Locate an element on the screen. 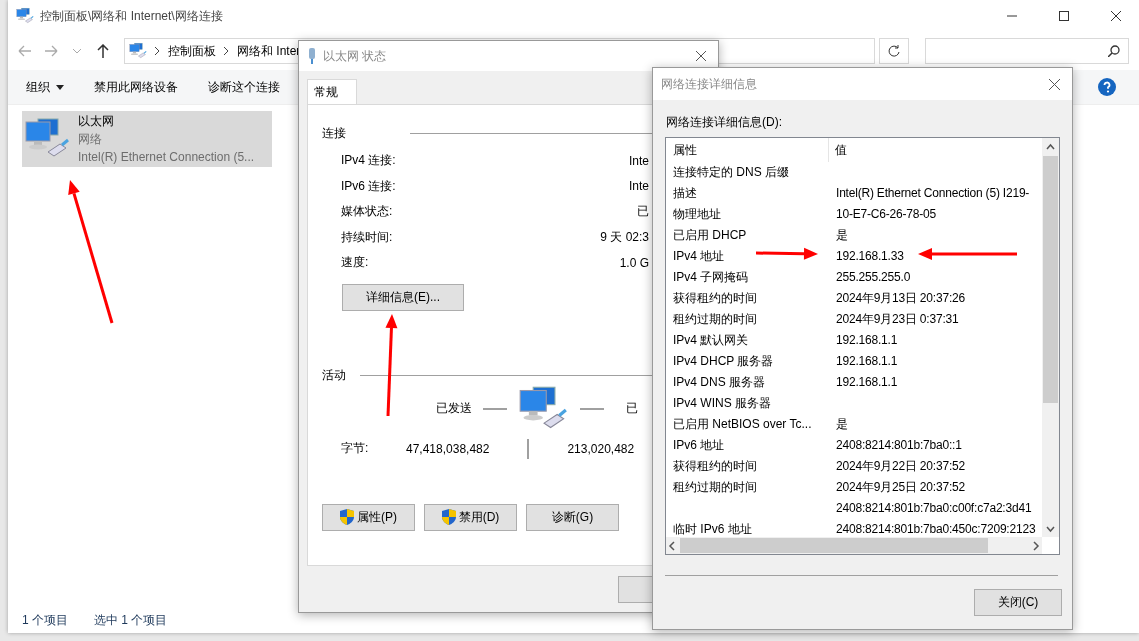 The height and width of the screenshot is (641, 1139). field-label: IPv6 连接: is located at coordinates (369, 186).